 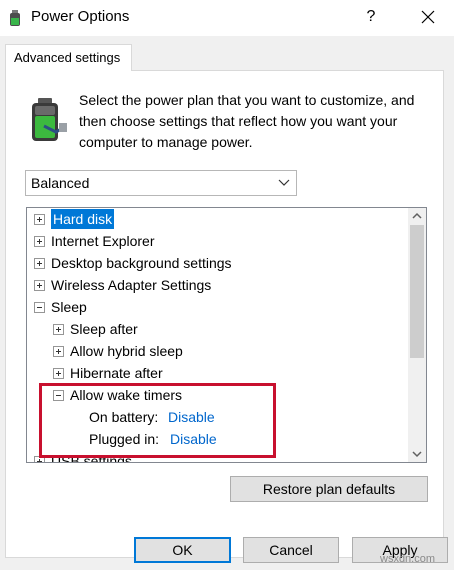 I want to click on tree-row: Desktop background settings, so click(x=217, y=264).